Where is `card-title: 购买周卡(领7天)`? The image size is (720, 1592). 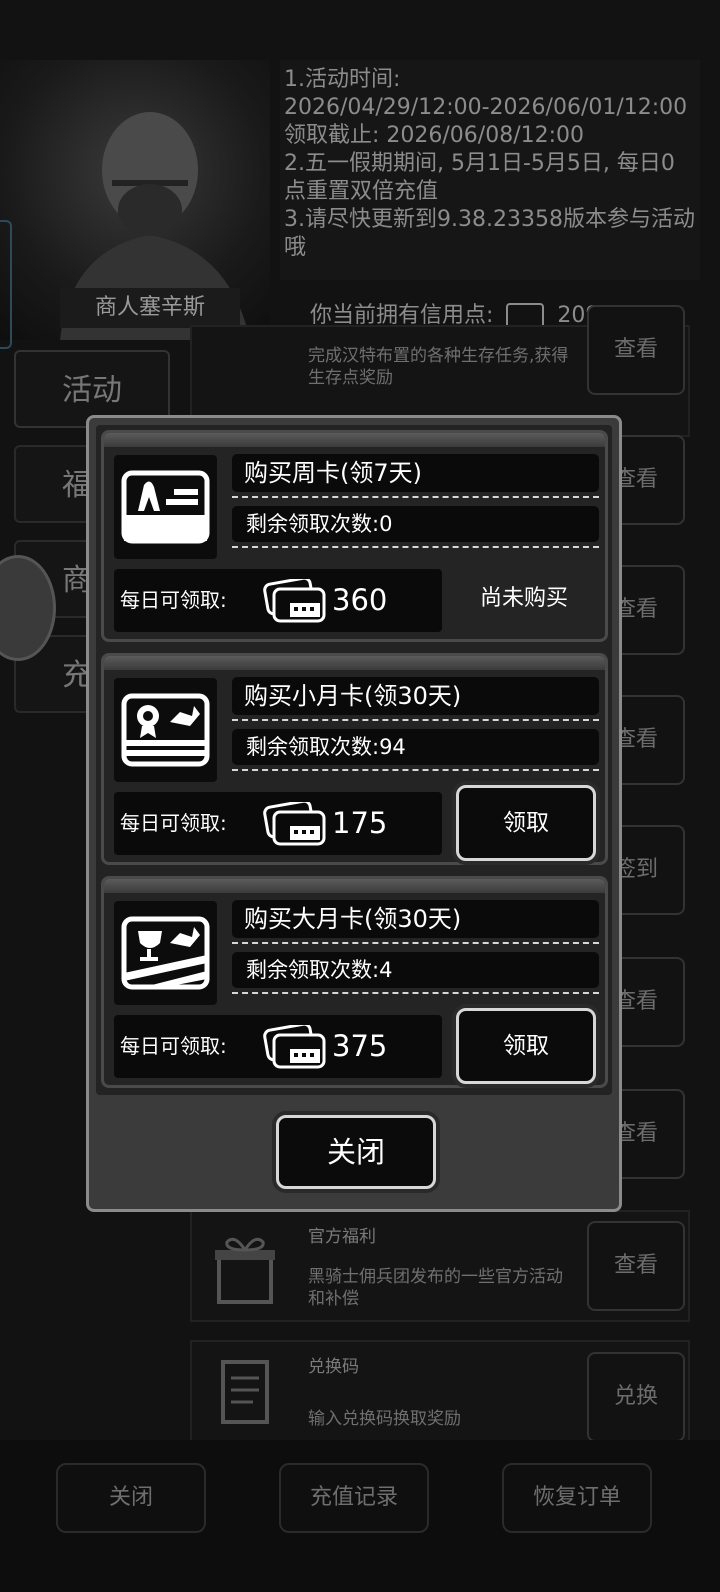
card-title: 购买周卡(领7天) is located at coordinates (415, 473).